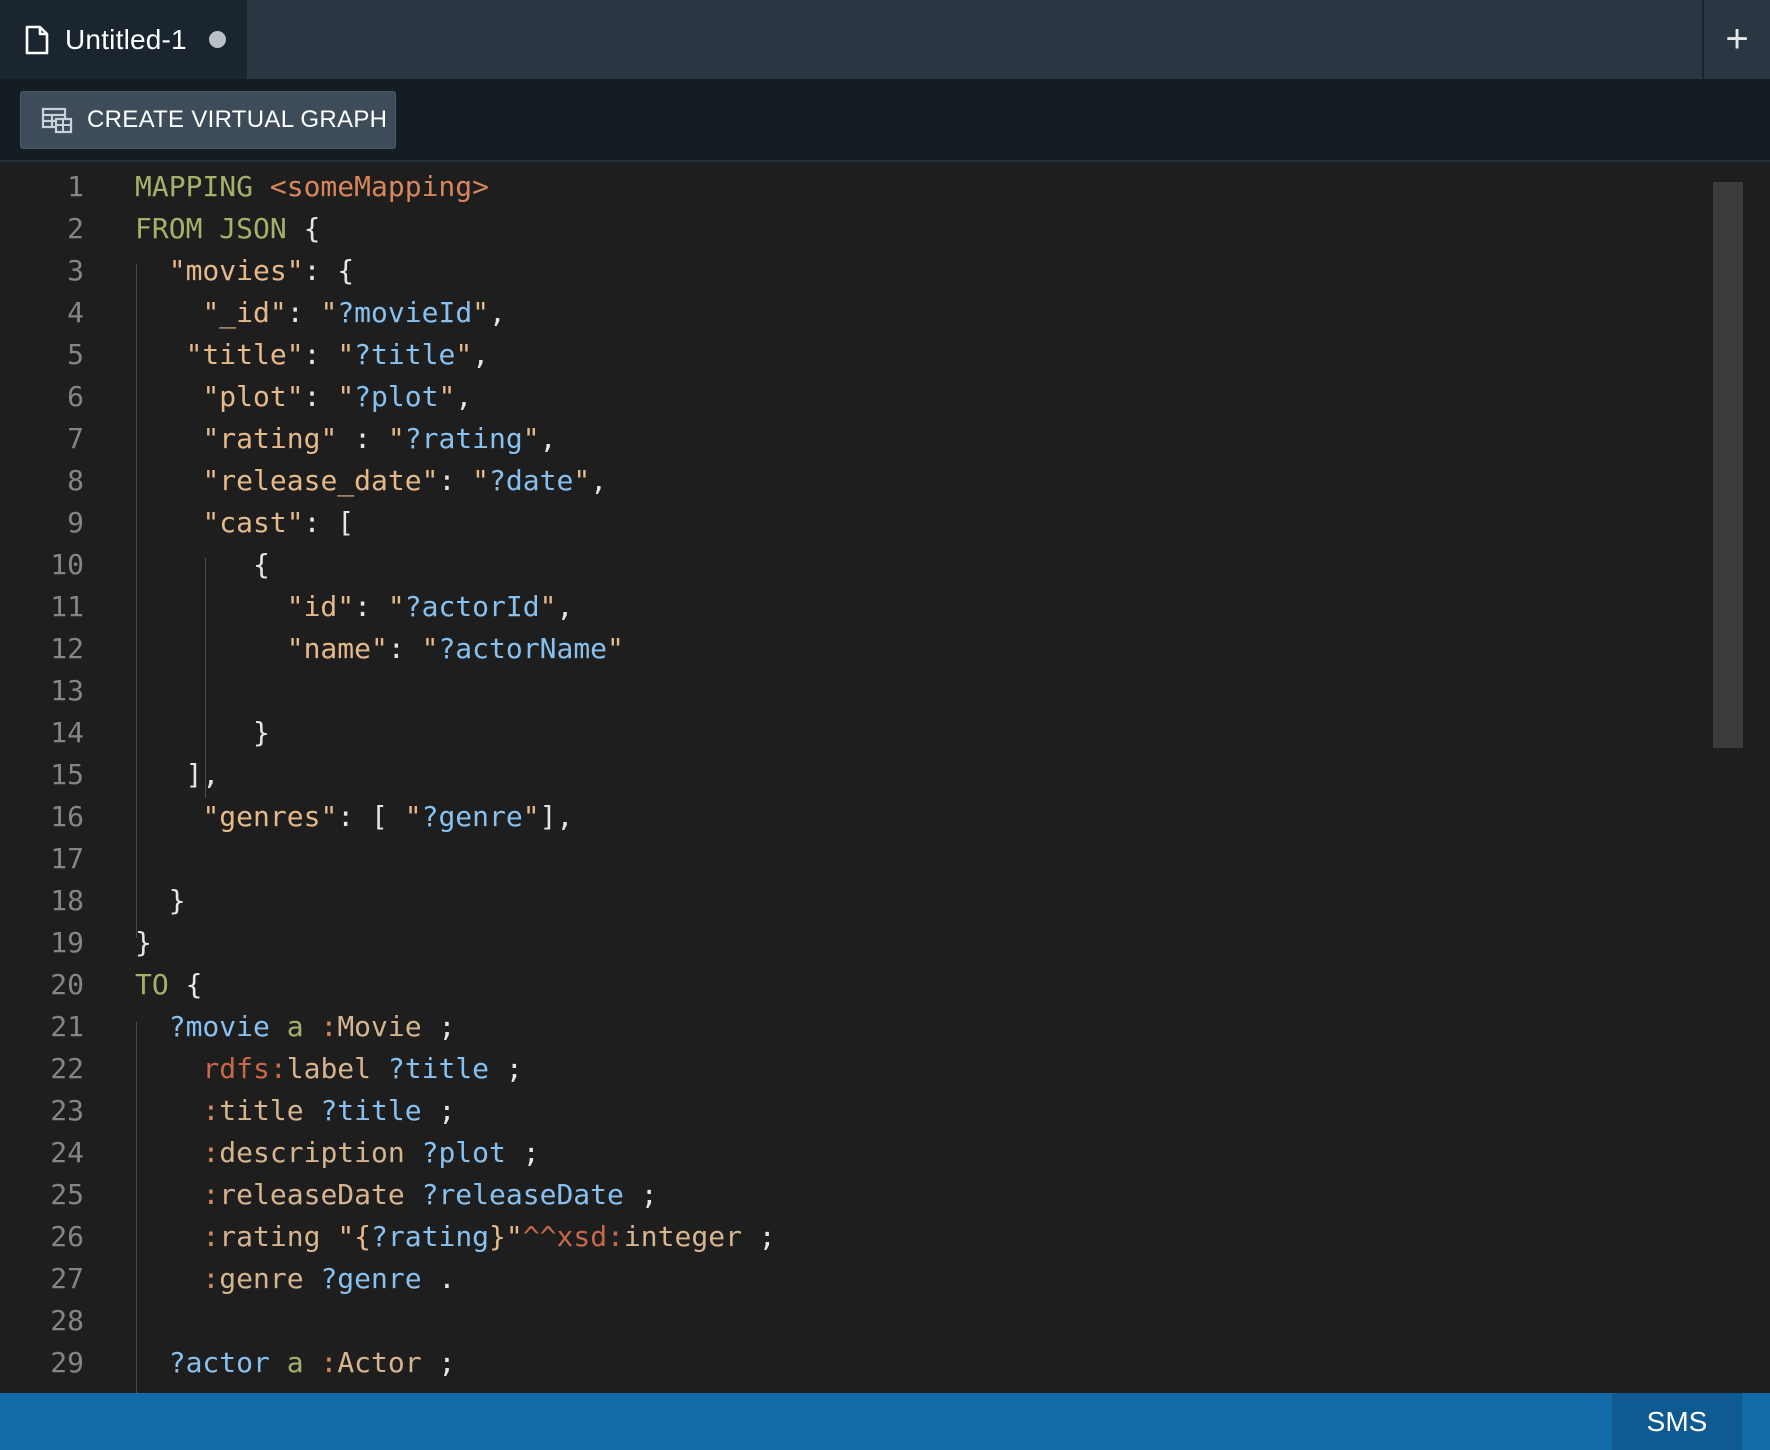  I want to click on code-line: 24 :description ?plot ;, so click(850, 1153).